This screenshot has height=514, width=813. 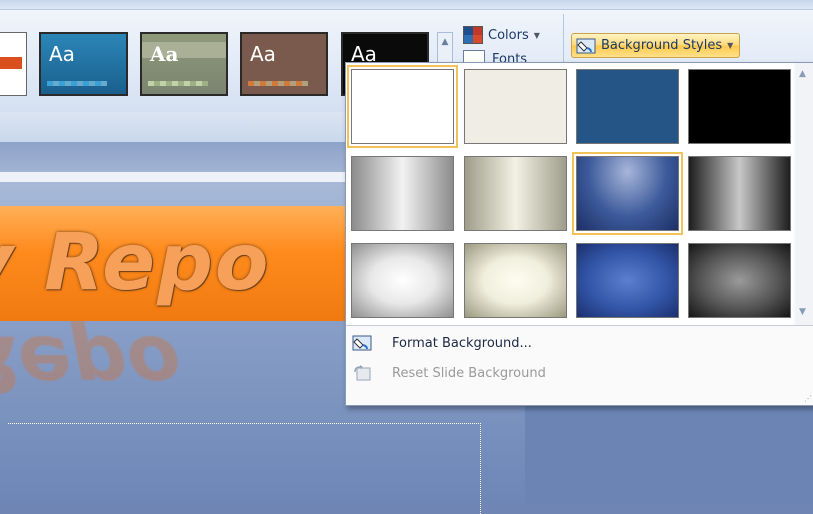 I want to click on theme-colors-icon, so click(x=473, y=35).